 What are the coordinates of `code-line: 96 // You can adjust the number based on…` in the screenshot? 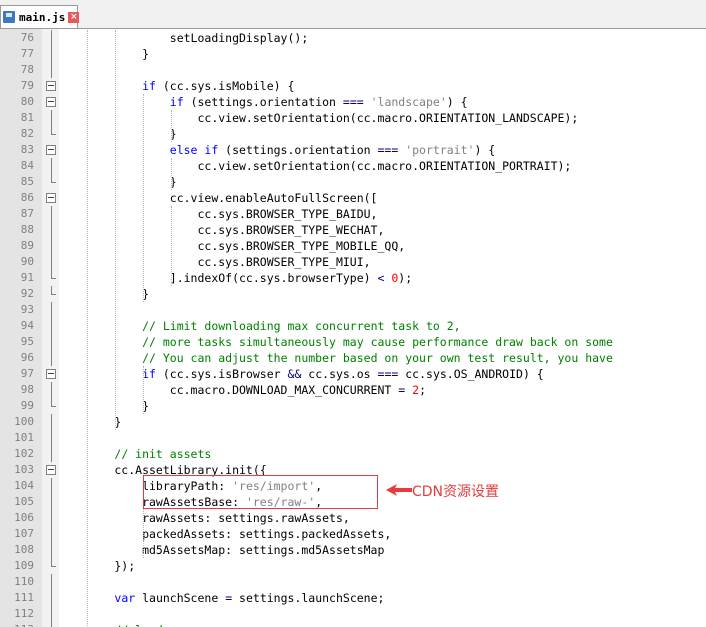 It's located at (353, 358).